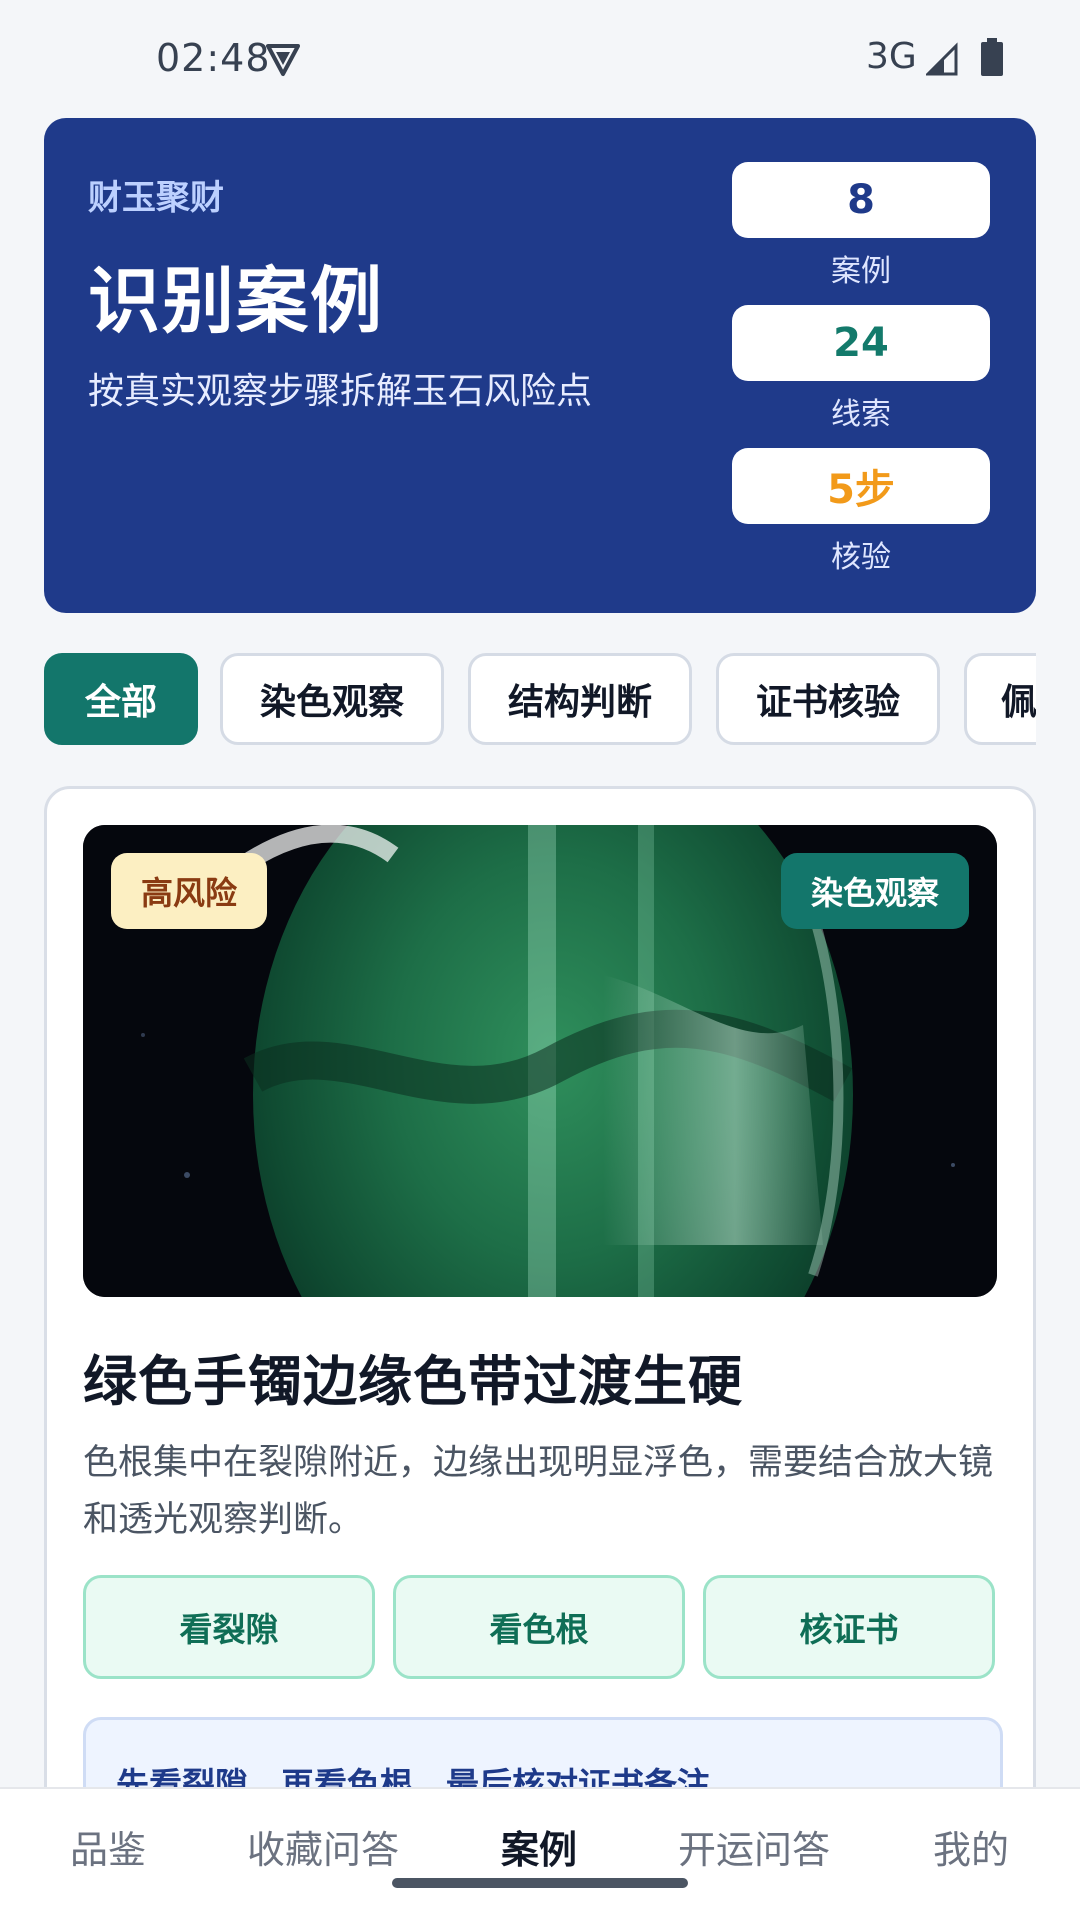  What do you see at coordinates (538, 1491) in the screenshot?
I see `case-description: 色根集中在裂隙附近，边缘出现明显浮色，需要结合放大镜和透光观察判断。` at bounding box center [538, 1491].